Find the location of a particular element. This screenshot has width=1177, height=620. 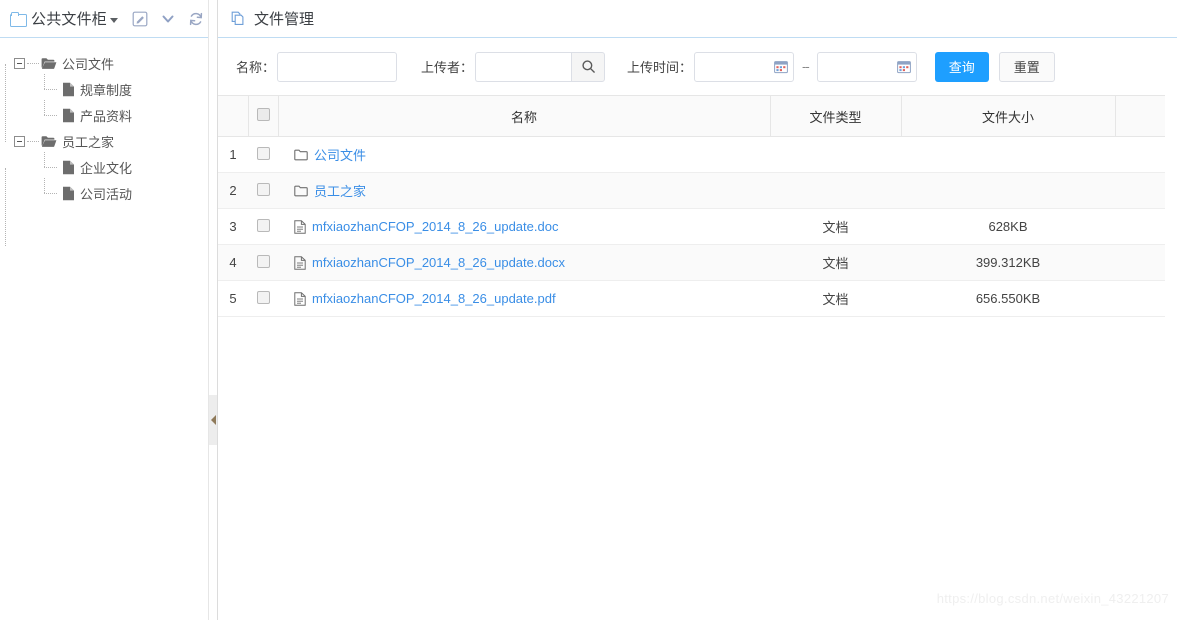

row-index: 5 is located at coordinates (233, 298).